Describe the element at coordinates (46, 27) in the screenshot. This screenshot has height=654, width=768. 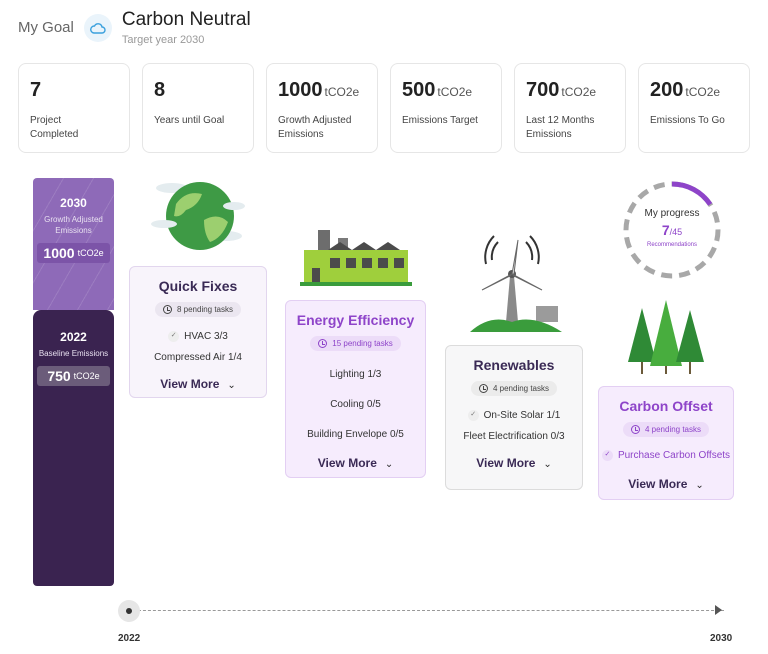
I see `goal-label: My Goal` at that location.